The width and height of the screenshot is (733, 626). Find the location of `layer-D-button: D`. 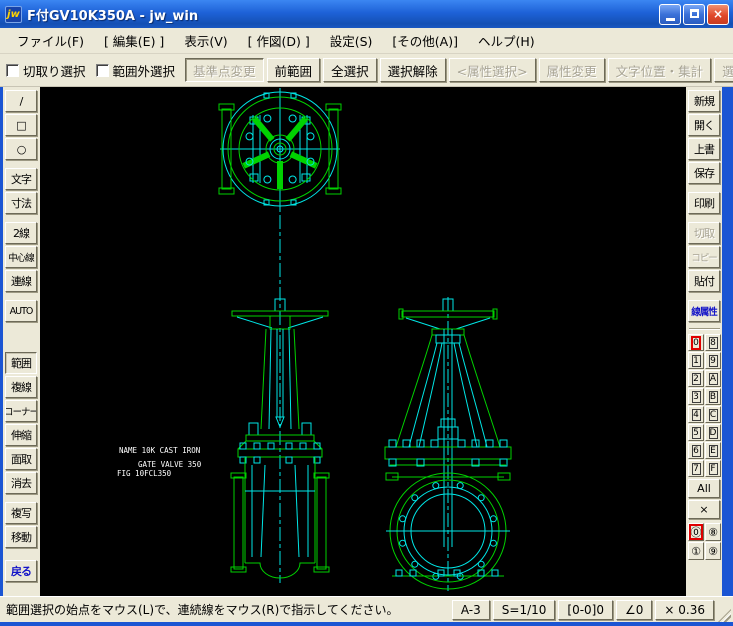

layer-D-button: D is located at coordinates (713, 432).